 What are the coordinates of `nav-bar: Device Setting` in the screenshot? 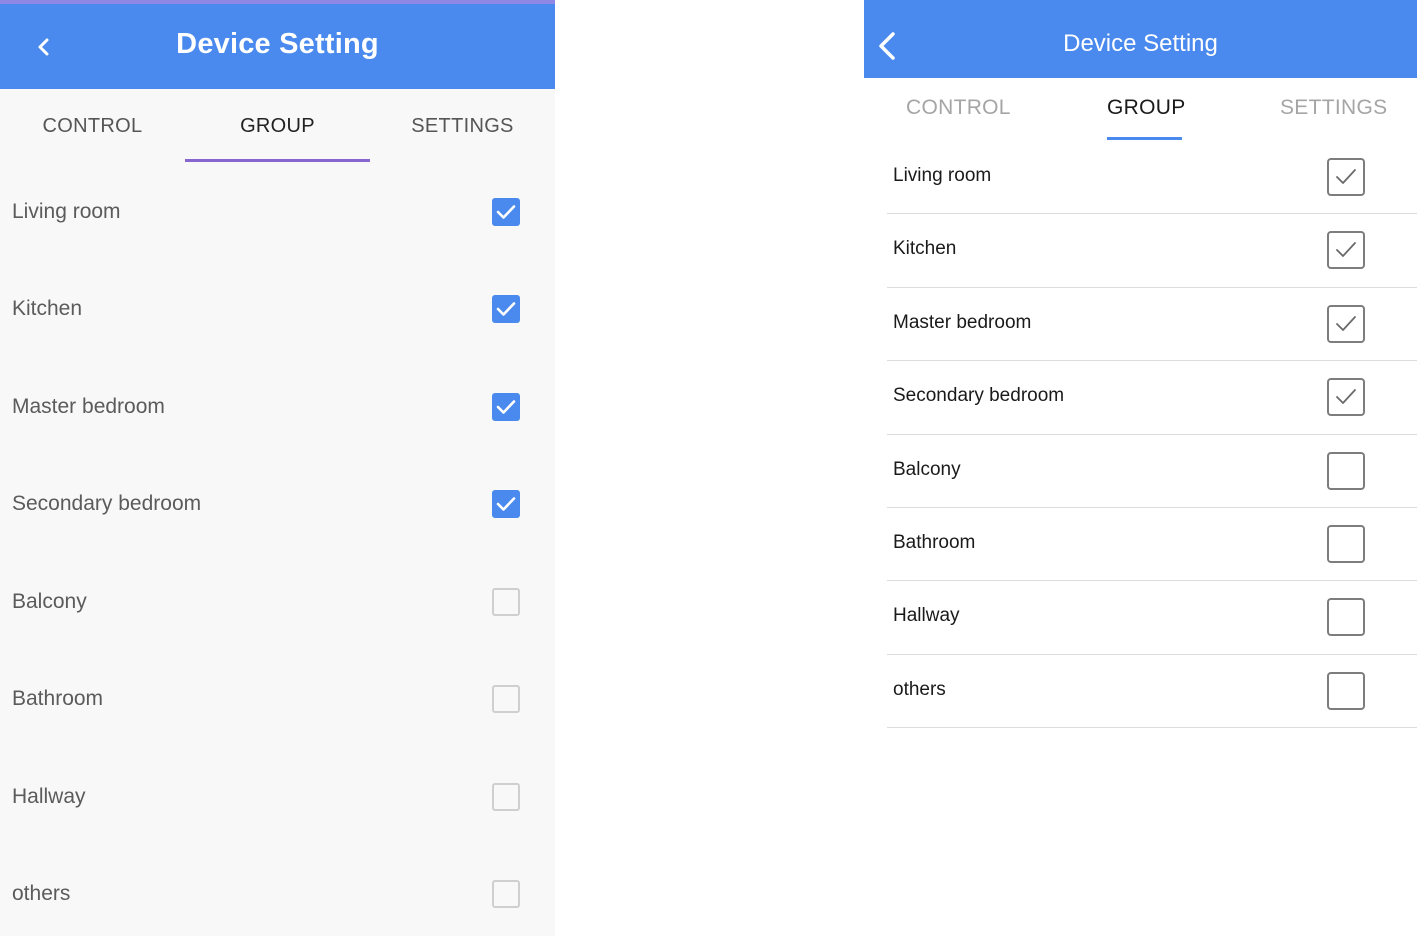 It's located at (1140, 39).